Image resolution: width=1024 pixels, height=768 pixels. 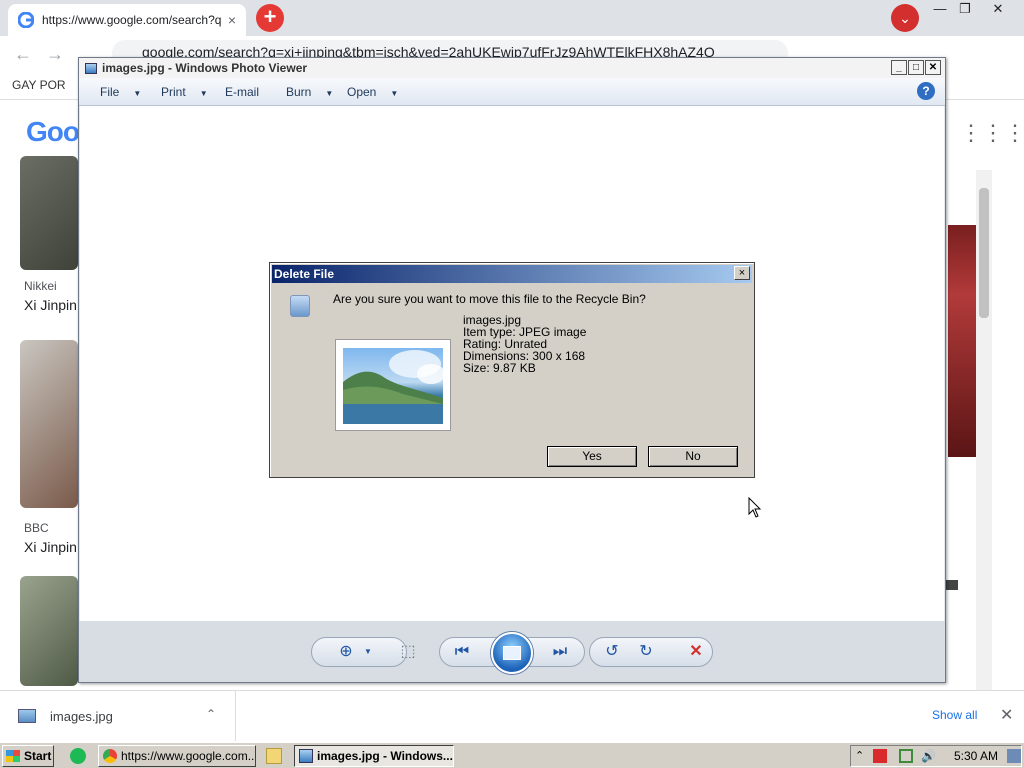 I want to click on slideshow-button, so click(x=512, y=653).